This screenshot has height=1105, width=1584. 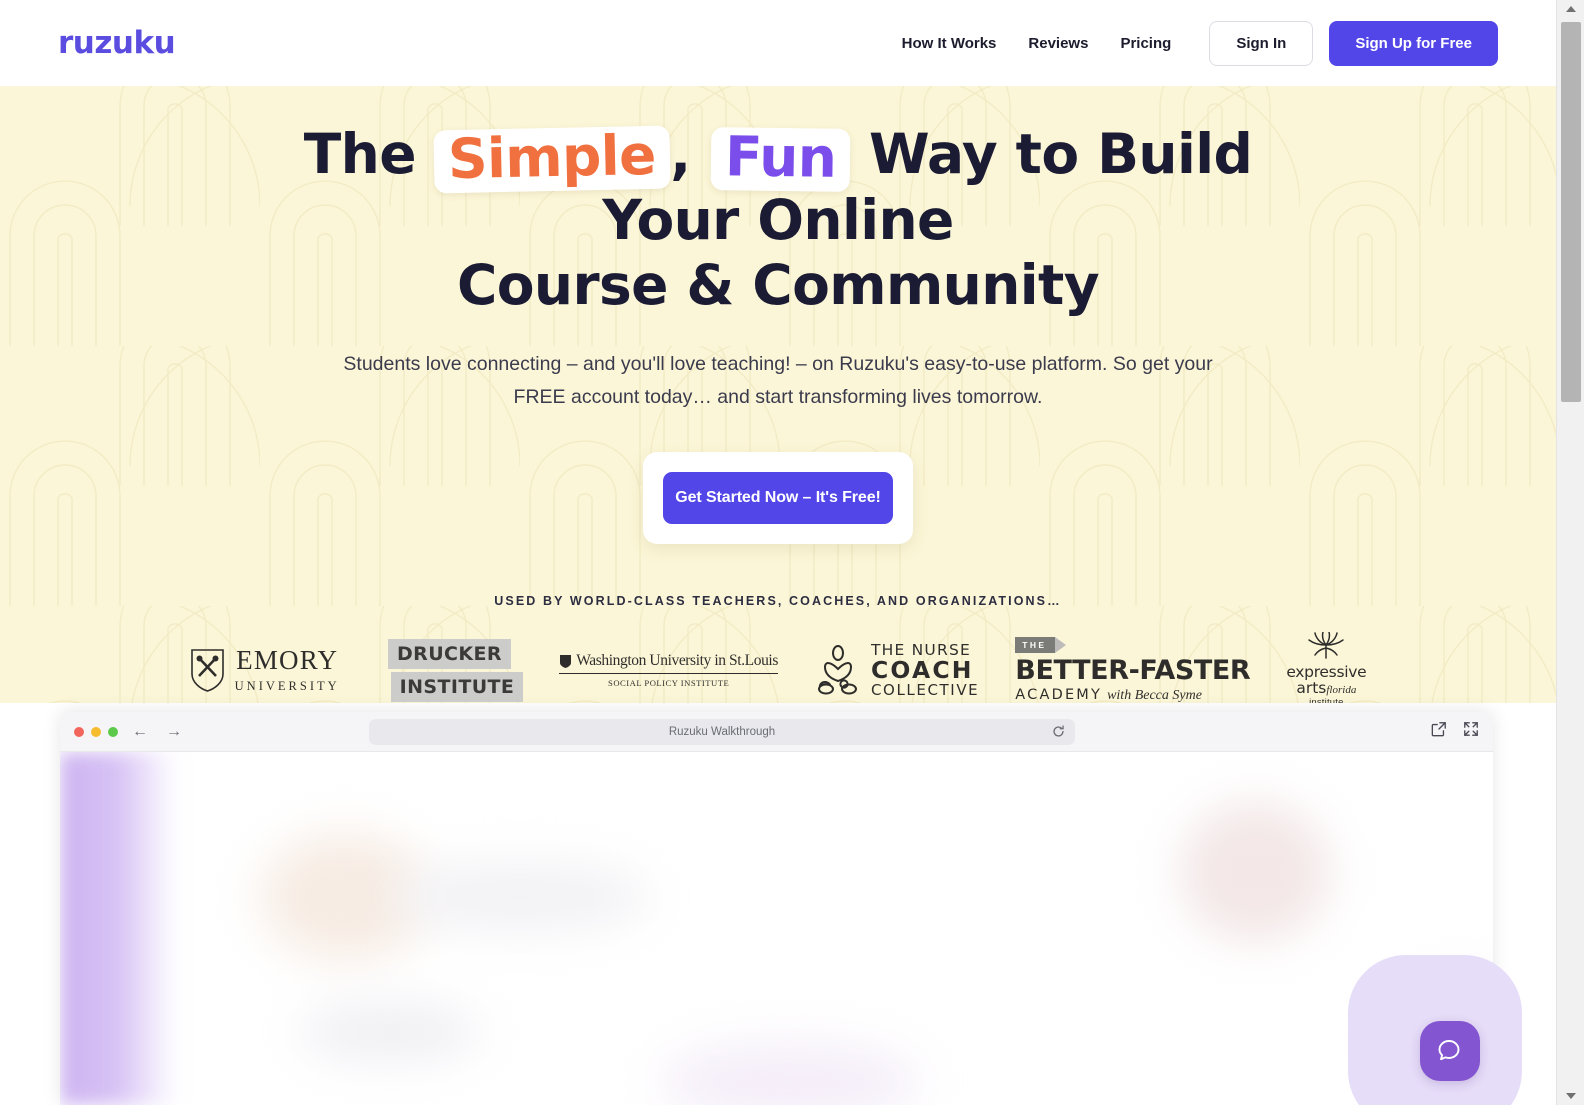 I want to click on refresh-icon, so click(x=1058, y=731).